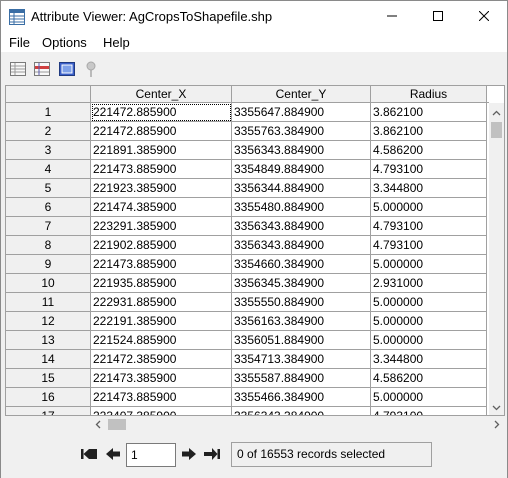 The image size is (508, 478). I want to click on table-row: 3 221891.385900 3356343.884900 4.586200, so click(246, 150).